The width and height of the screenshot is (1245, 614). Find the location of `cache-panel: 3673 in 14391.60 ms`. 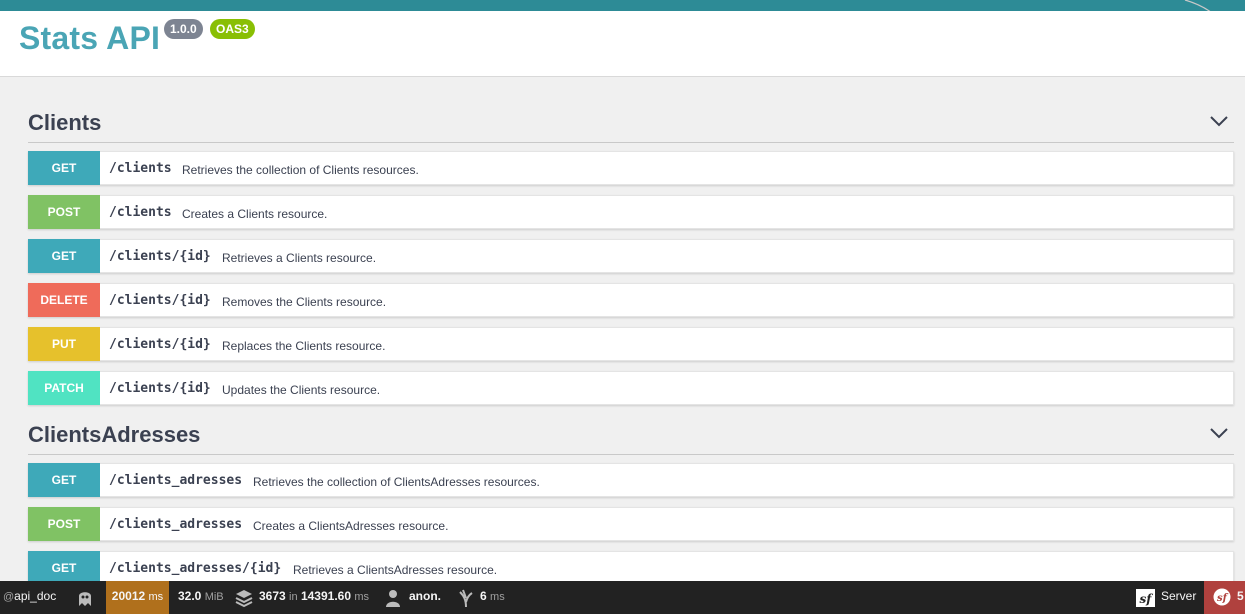

cache-panel: 3673 in 14391.60 ms is located at coordinates (314, 597).